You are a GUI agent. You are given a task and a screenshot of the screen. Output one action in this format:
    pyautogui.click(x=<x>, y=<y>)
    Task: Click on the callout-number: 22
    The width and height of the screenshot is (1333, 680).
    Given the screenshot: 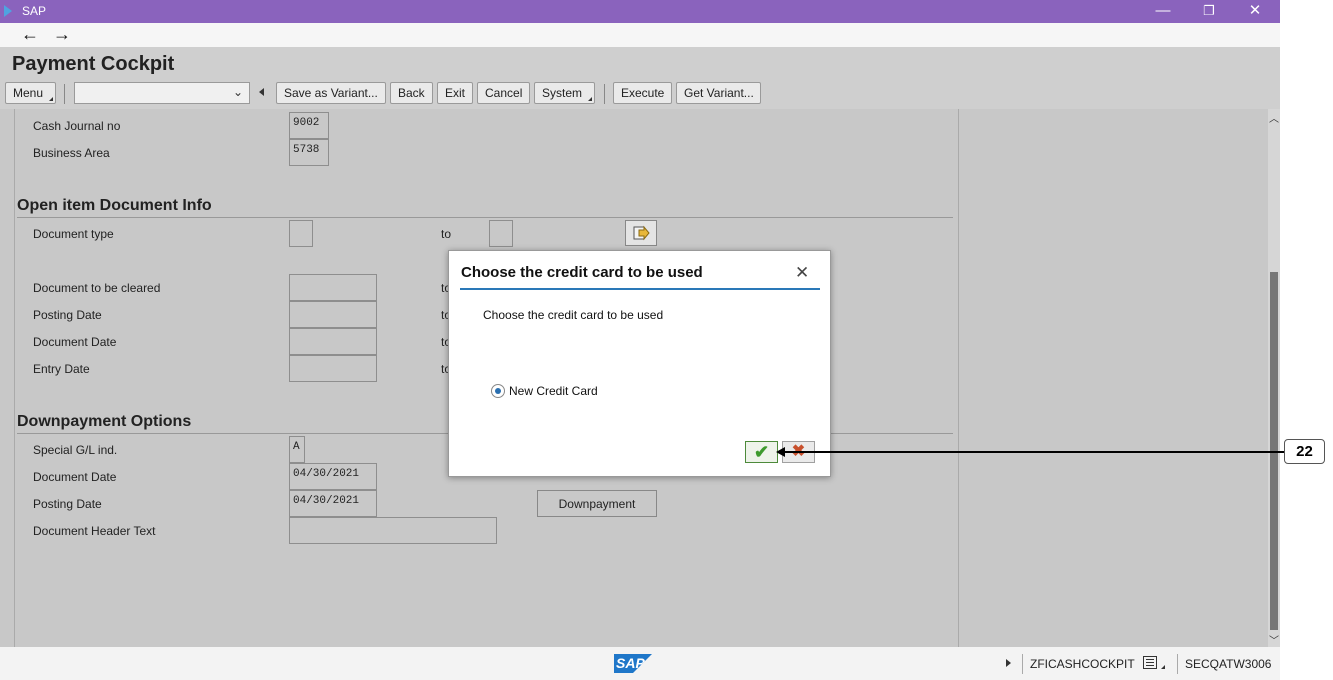 What is the action you would take?
    pyautogui.click(x=1304, y=451)
    